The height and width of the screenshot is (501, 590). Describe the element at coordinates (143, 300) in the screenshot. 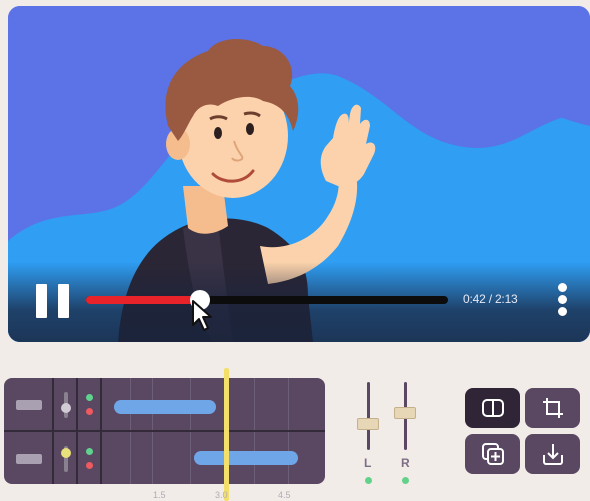

I see `seek-bar-played` at that location.